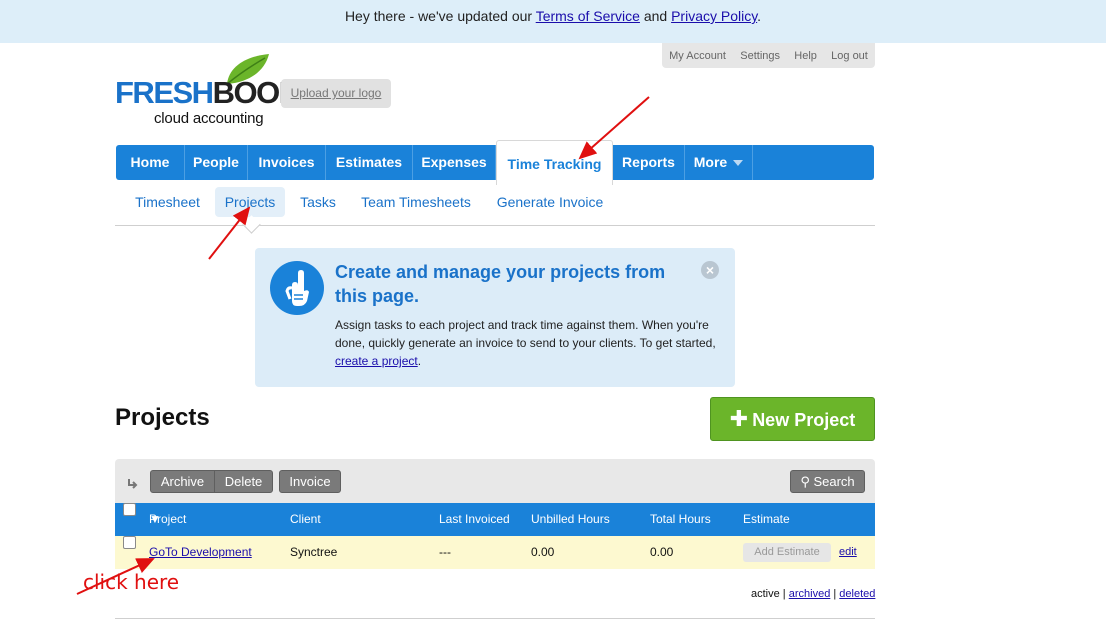 The width and height of the screenshot is (1106, 624). I want to click on banner-middle-text: and, so click(655, 16).